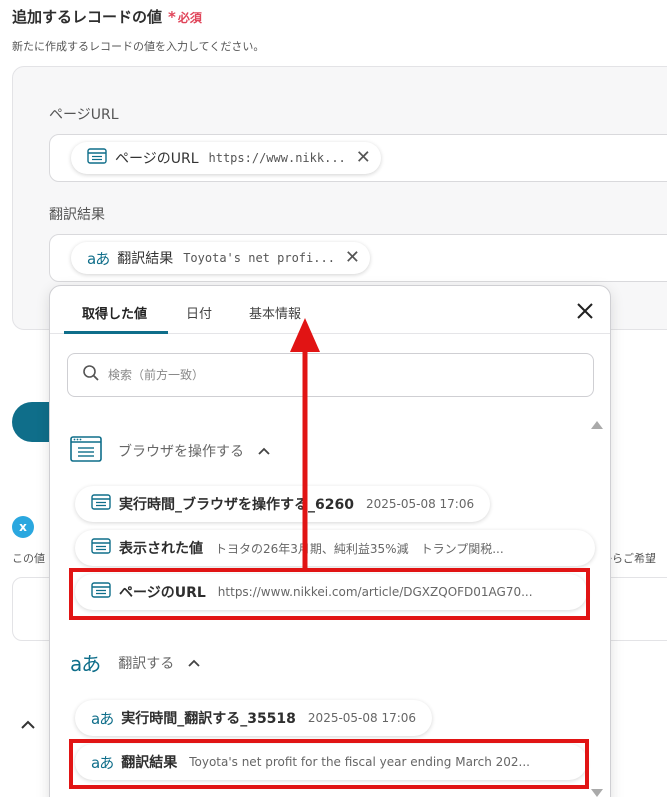 Image resolution: width=667 pixels, height=797 pixels. Describe the element at coordinates (597, 425) in the screenshot. I see `scroll-up-arrow` at that location.